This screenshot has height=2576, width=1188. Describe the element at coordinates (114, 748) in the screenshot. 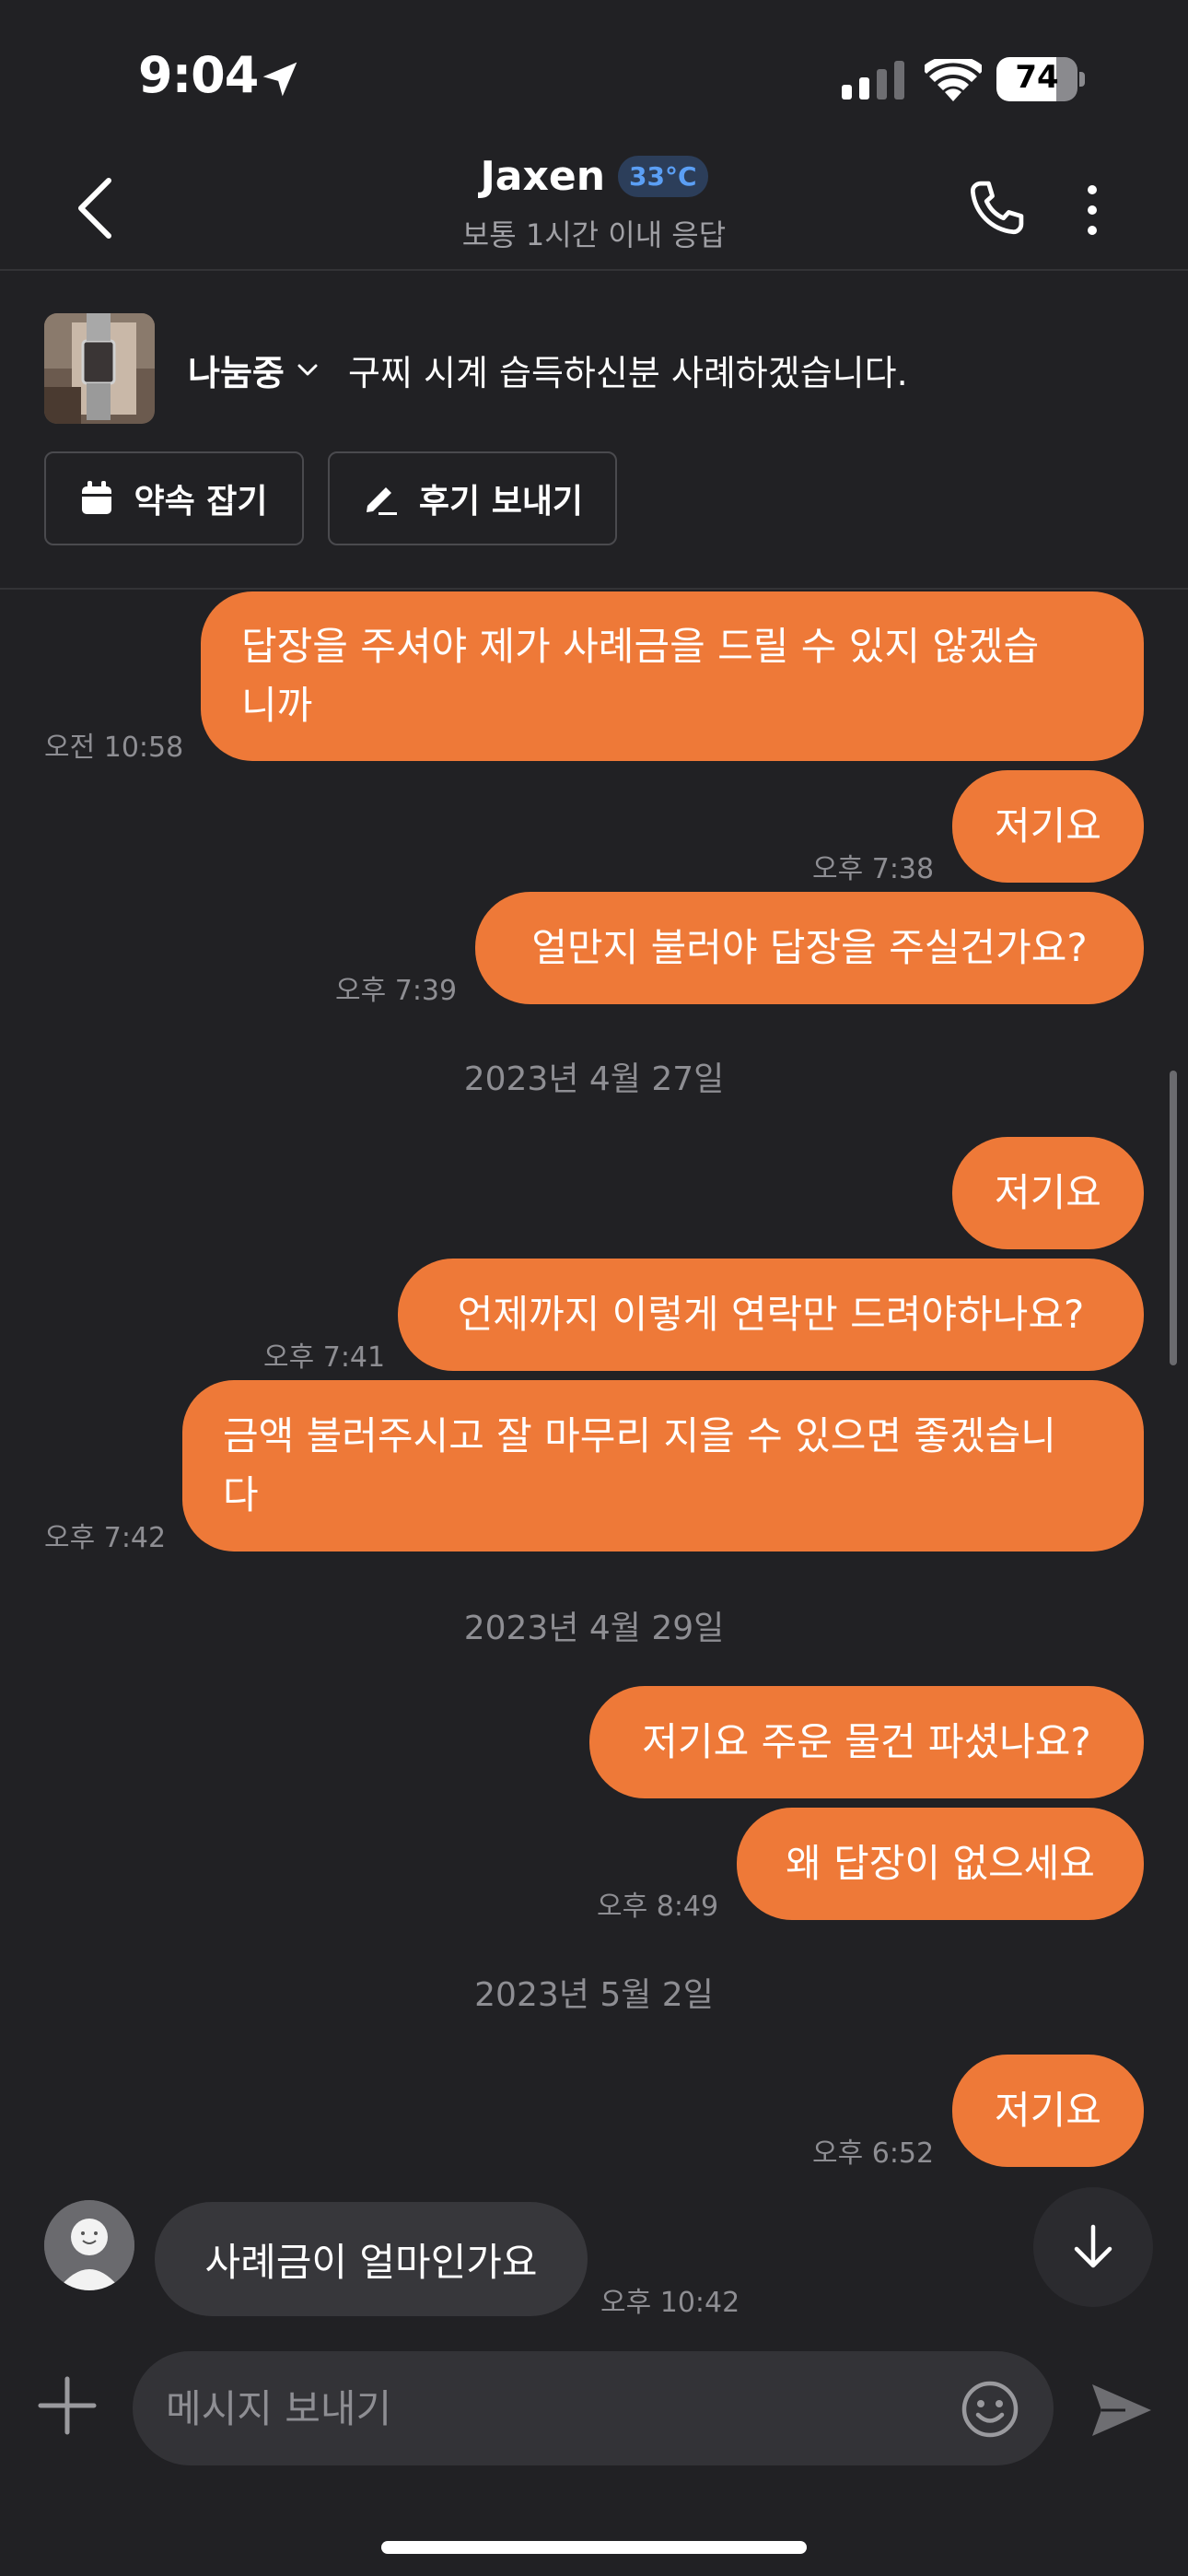

I see `message-time: 오전 10:58` at that location.